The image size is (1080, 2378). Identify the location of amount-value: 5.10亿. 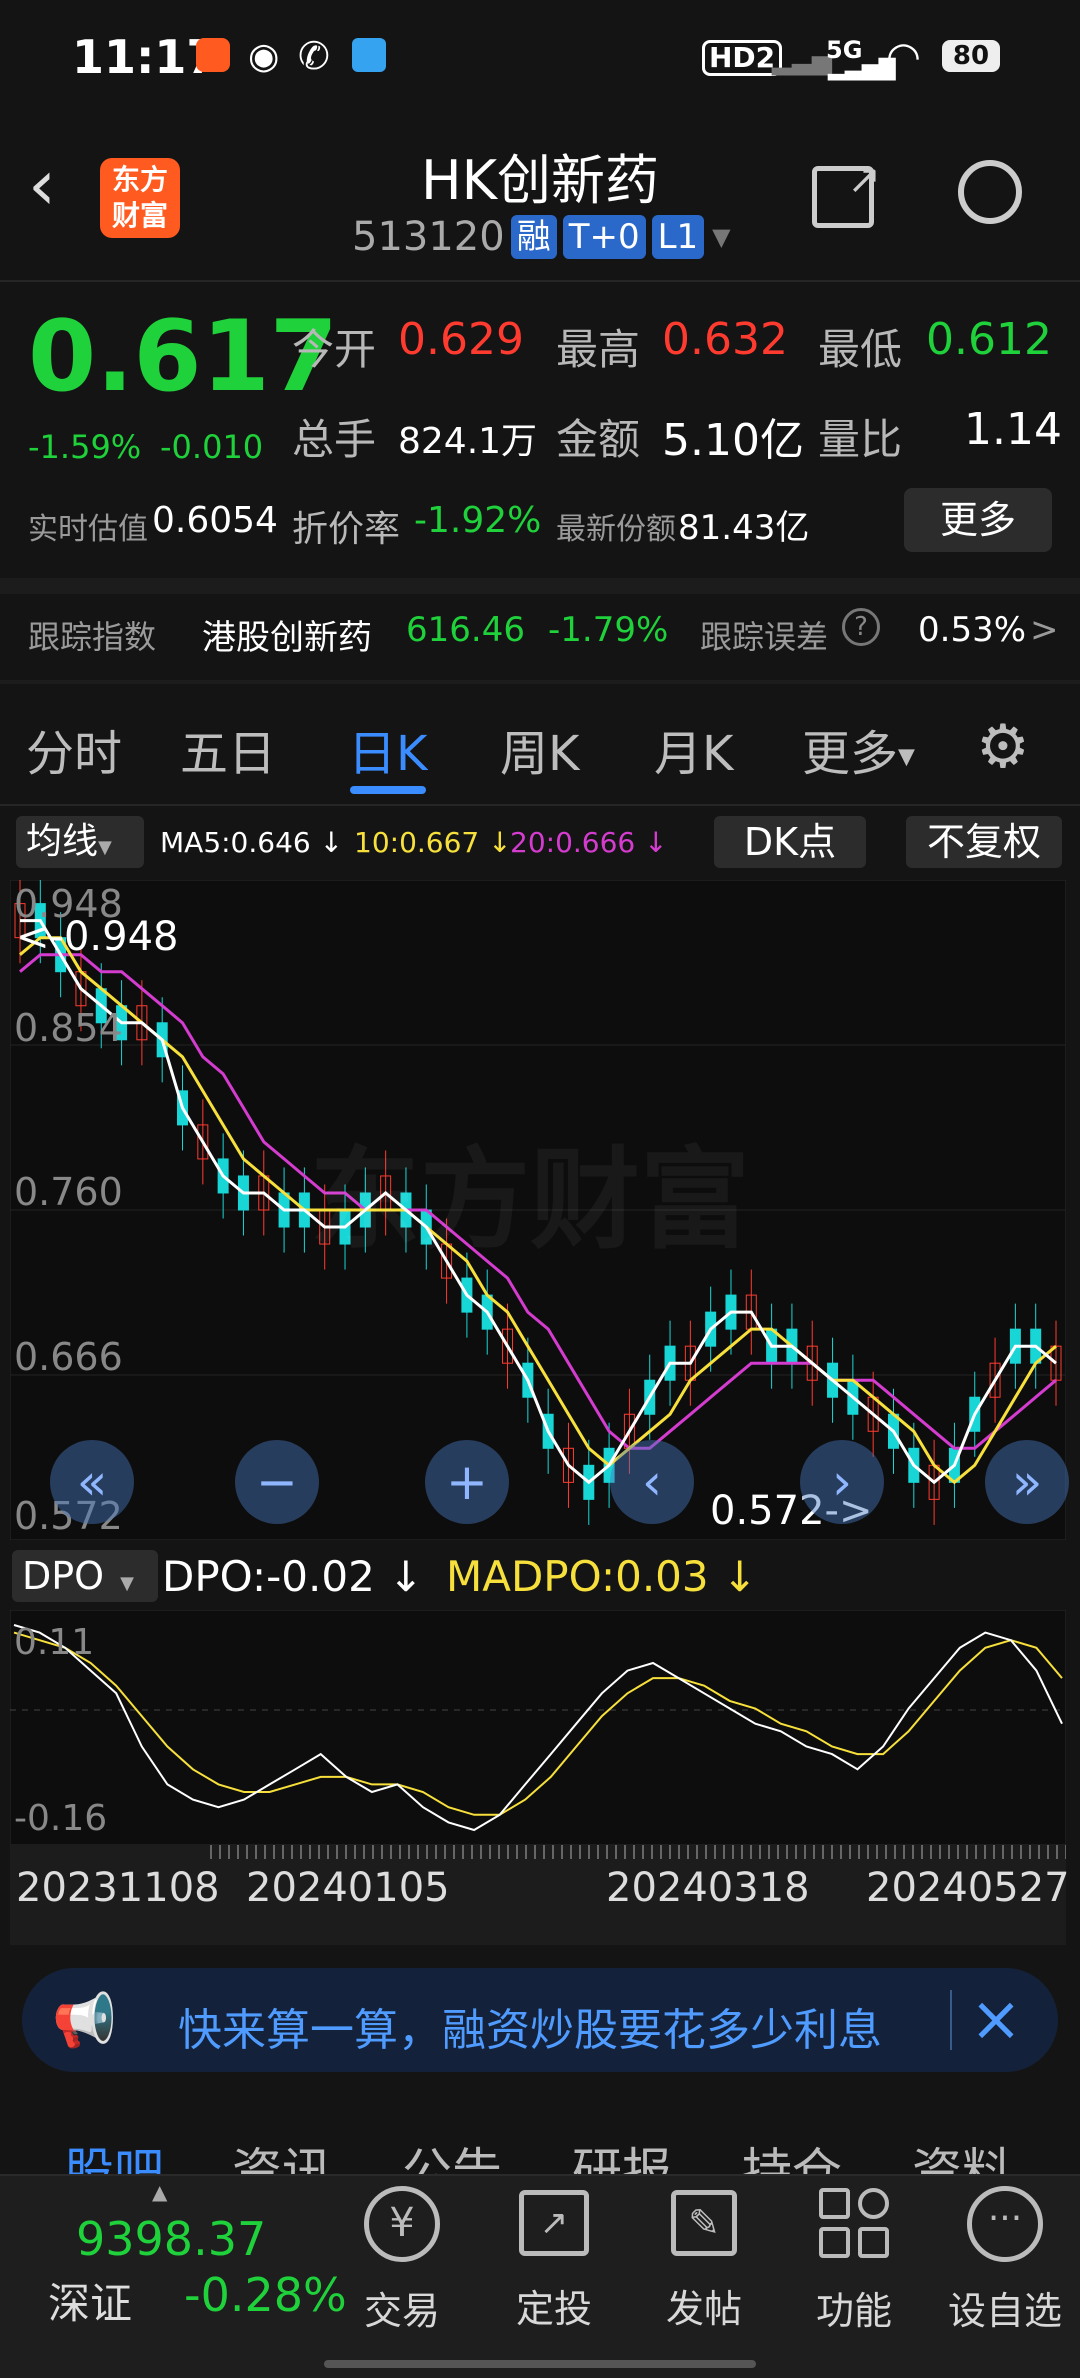
(733, 440).